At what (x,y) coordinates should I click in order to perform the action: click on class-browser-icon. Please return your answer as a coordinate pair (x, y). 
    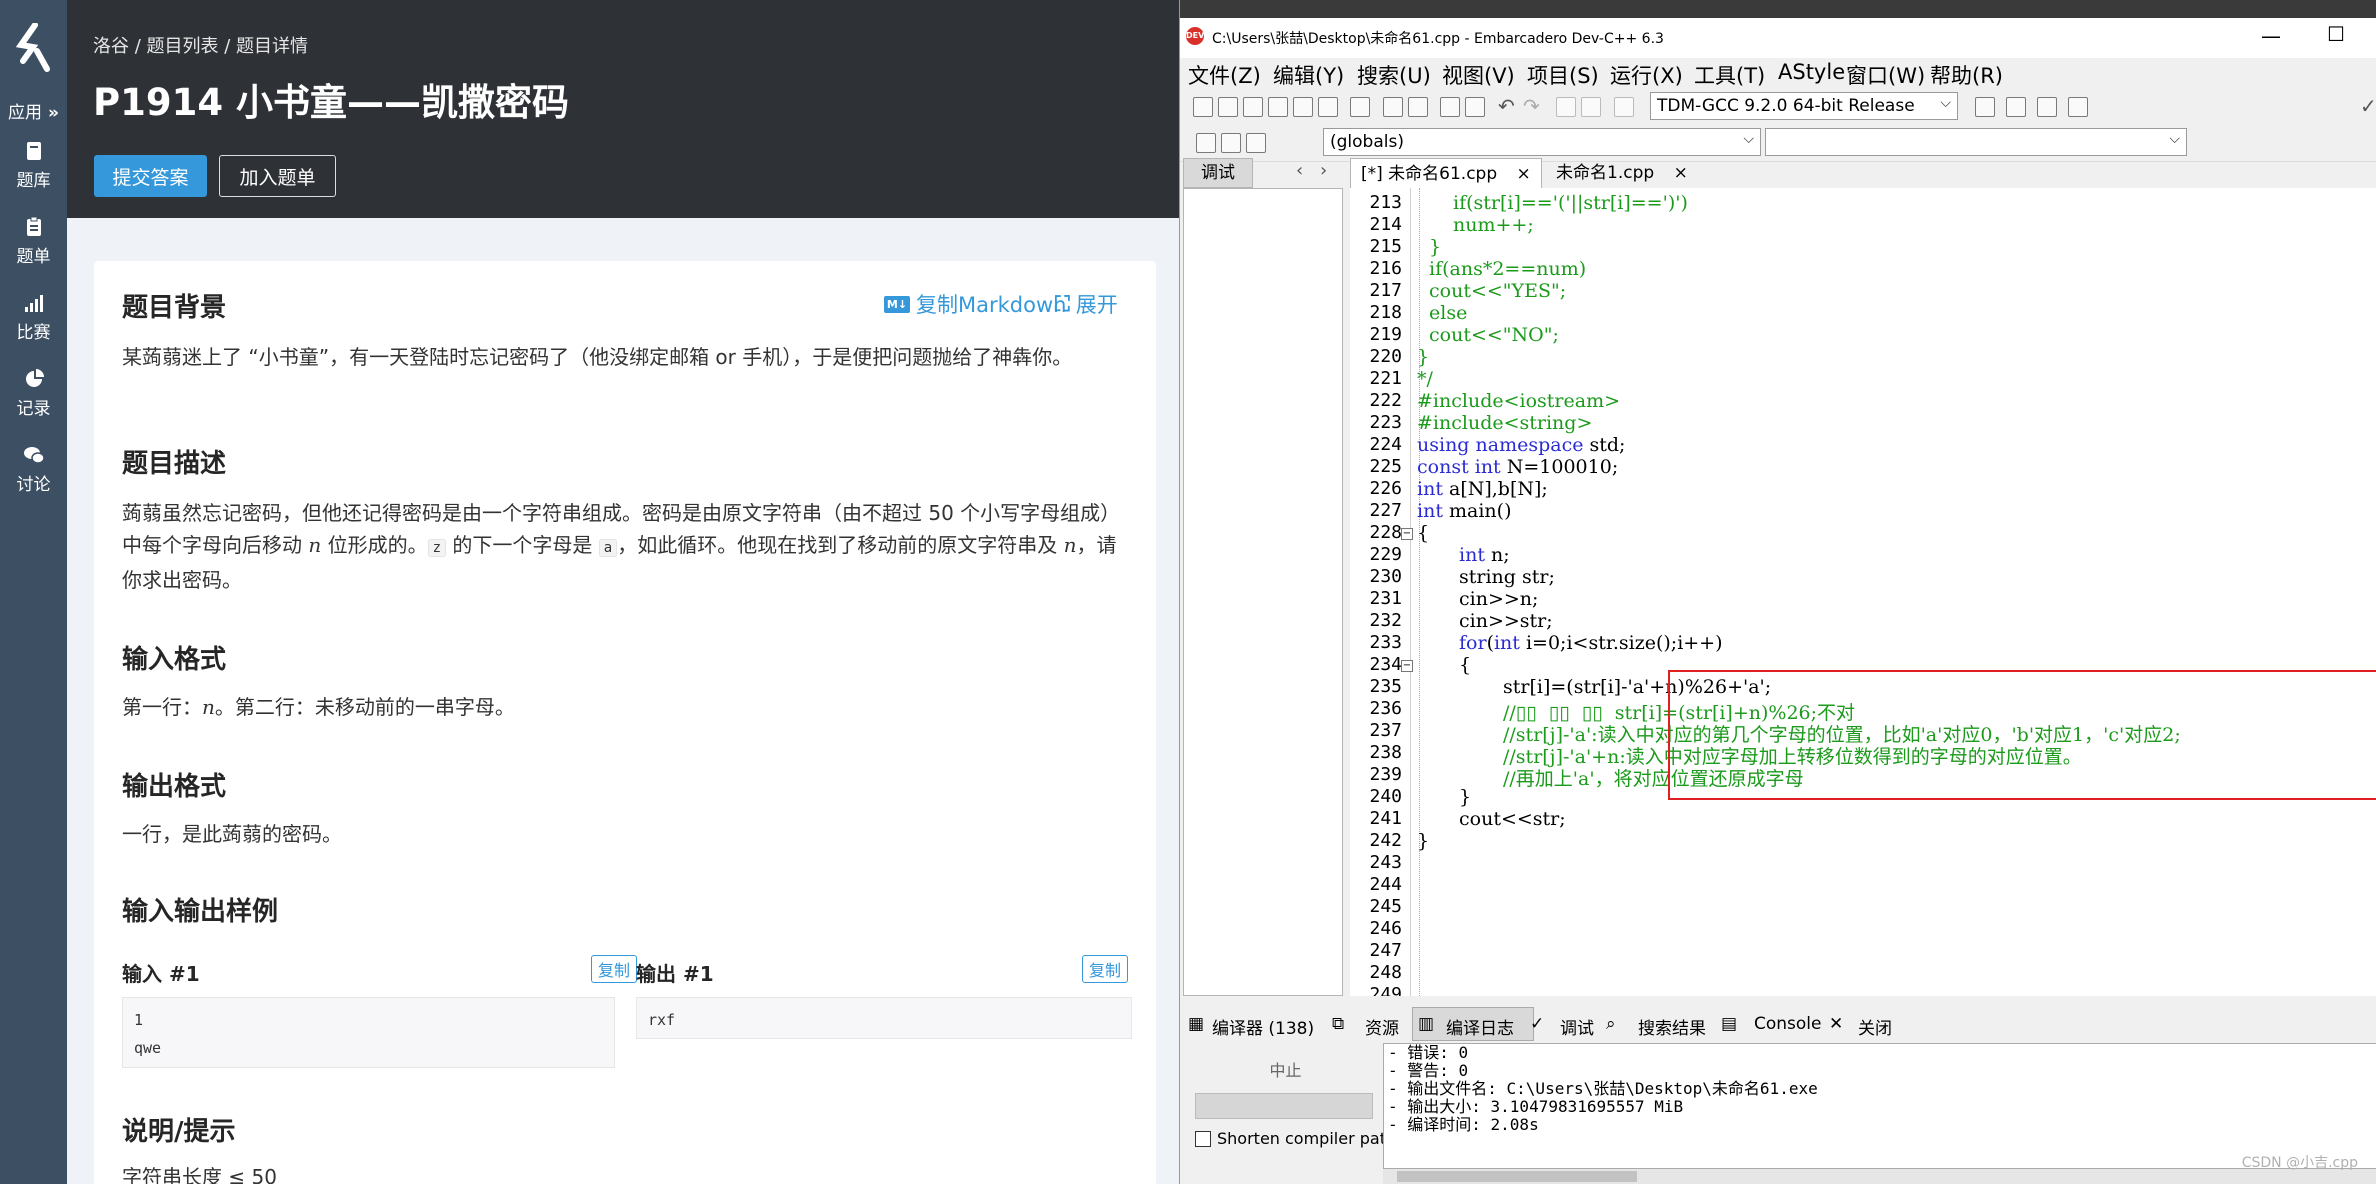
    Looking at the image, I should click on (1206, 143).